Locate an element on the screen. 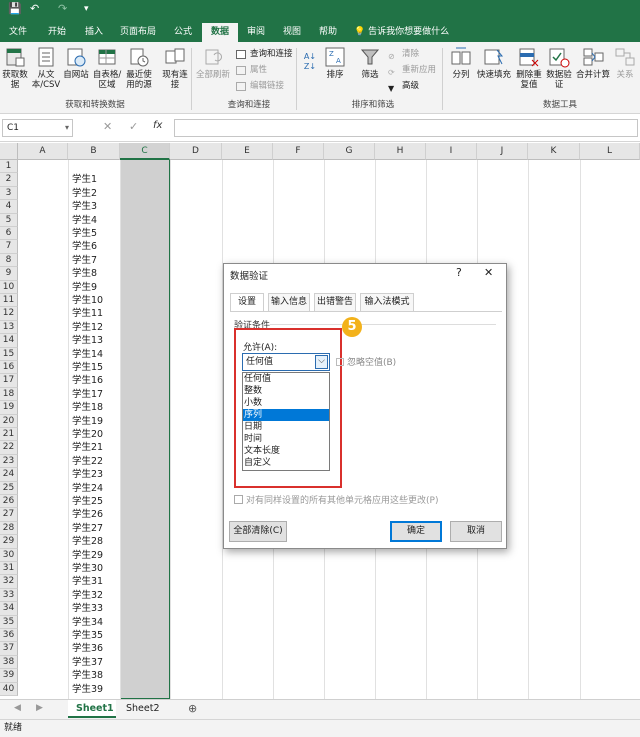  cell-b: 学生35 is located at coordinates (95, 635).